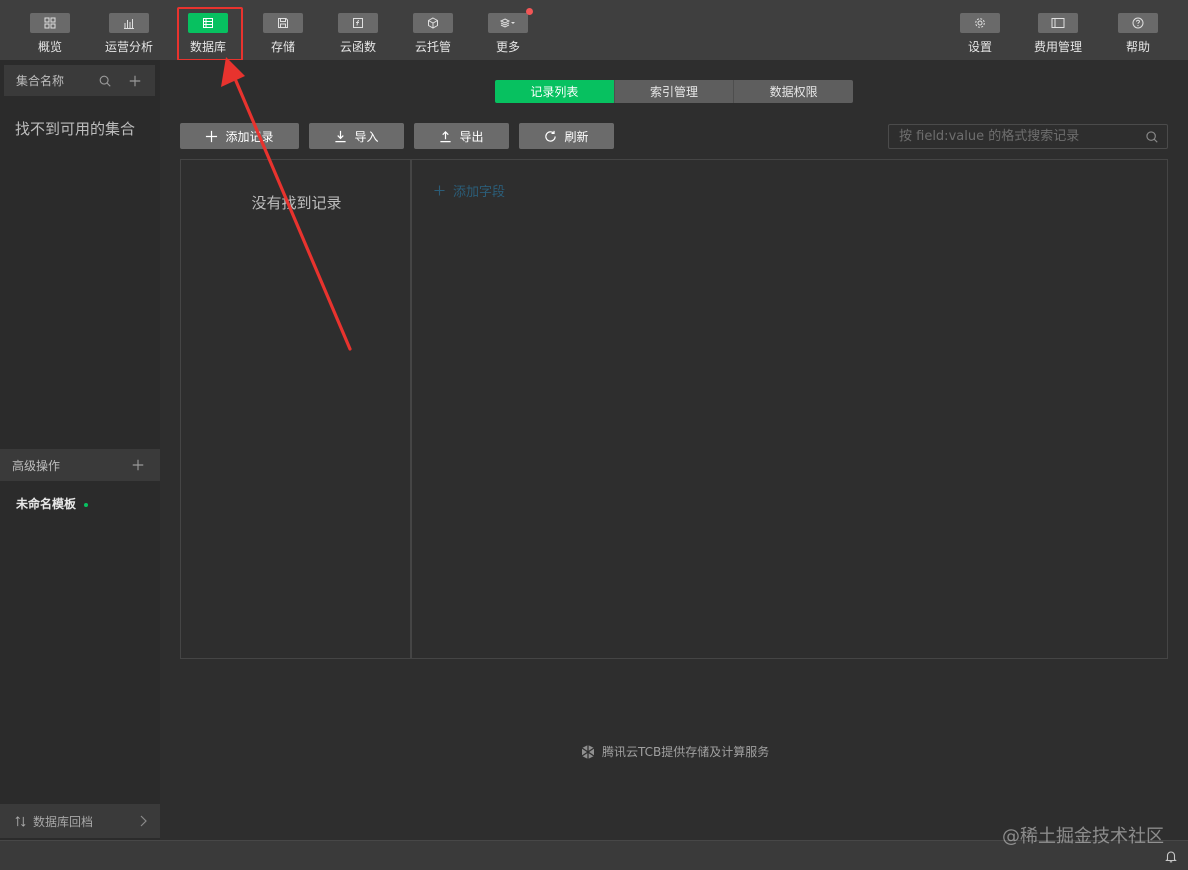  Describe the element at coordinates (129, 23) in the screenshot. I see `bar-chart-icon` at that location.